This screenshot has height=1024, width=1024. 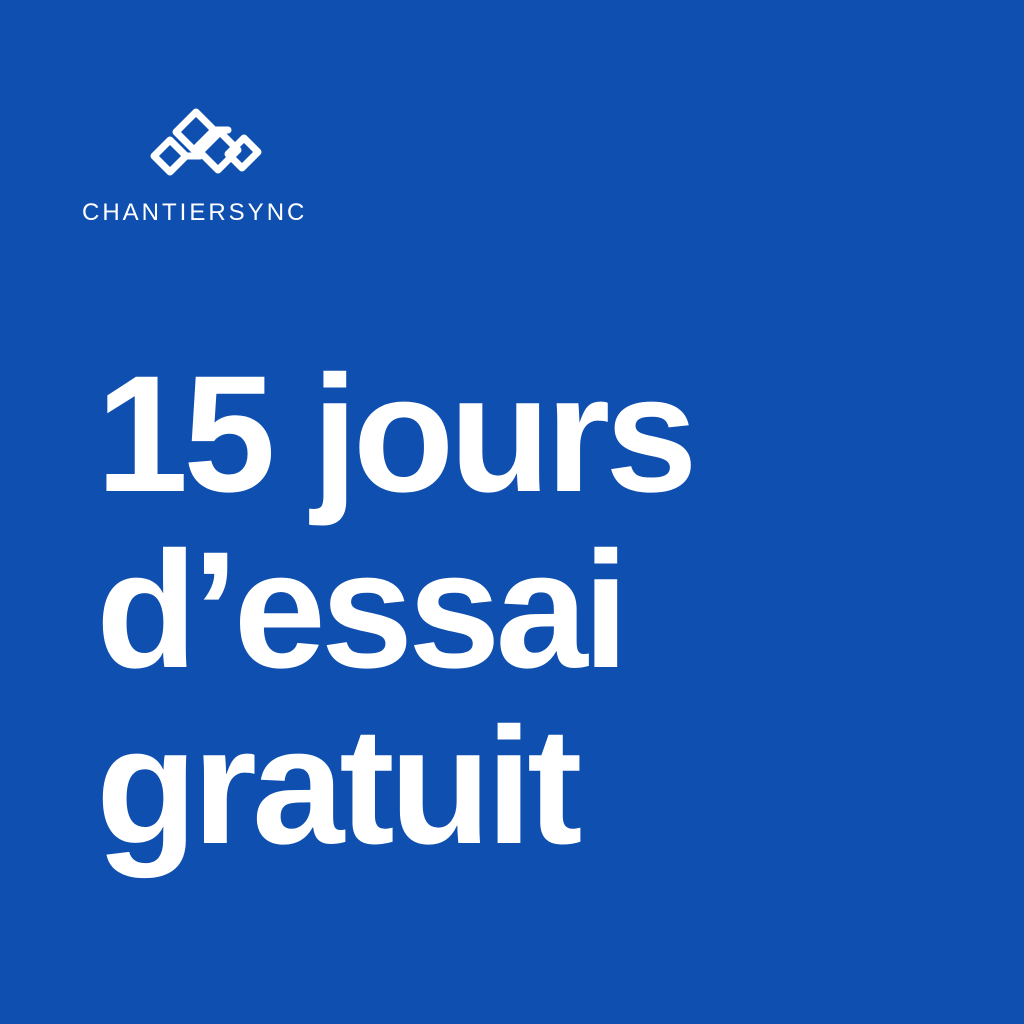 What do you see at coordinates (362, 610) in the screenshot?
I see `headline-line-trial: d’essai` at bounding box center [362, 610].